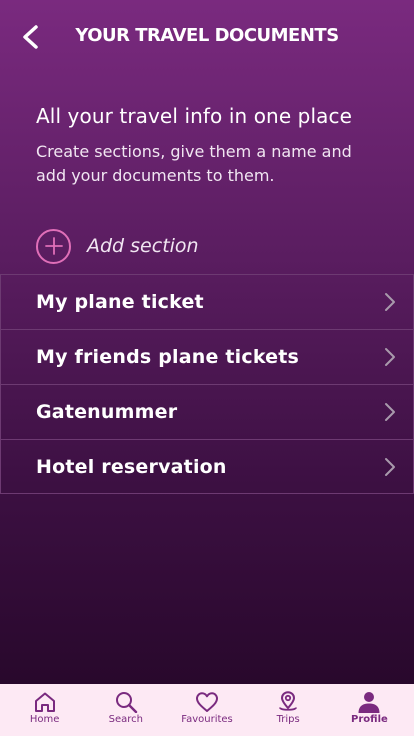 This screenshot has width=414, height=736. I want to click on tab-label: Search, so click(125, 719).